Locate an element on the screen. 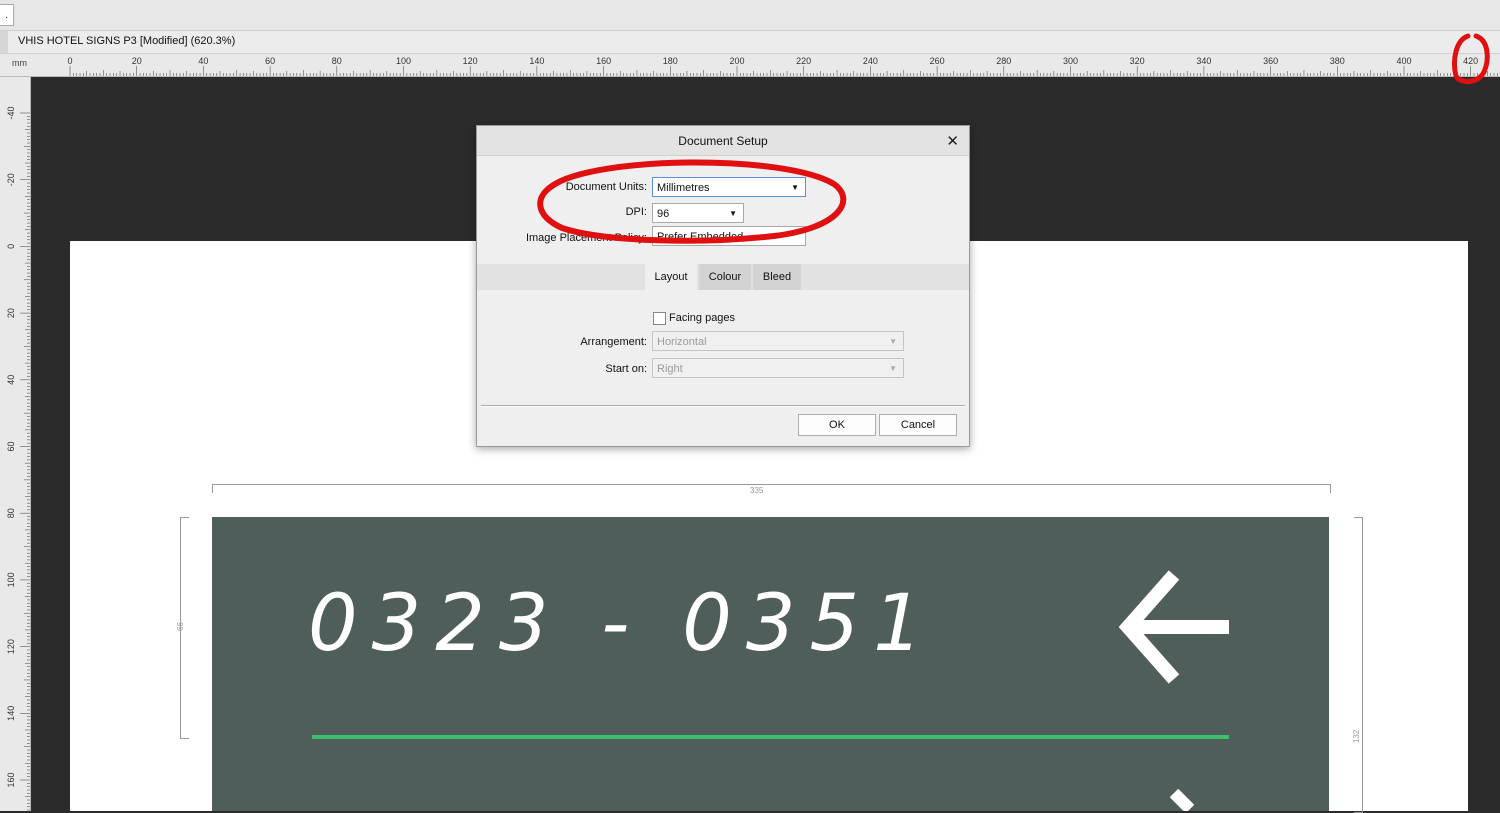 The height and width of the screenshot is (813, 1500). start-on-label: Start on: is located at coordinates (626, 369).